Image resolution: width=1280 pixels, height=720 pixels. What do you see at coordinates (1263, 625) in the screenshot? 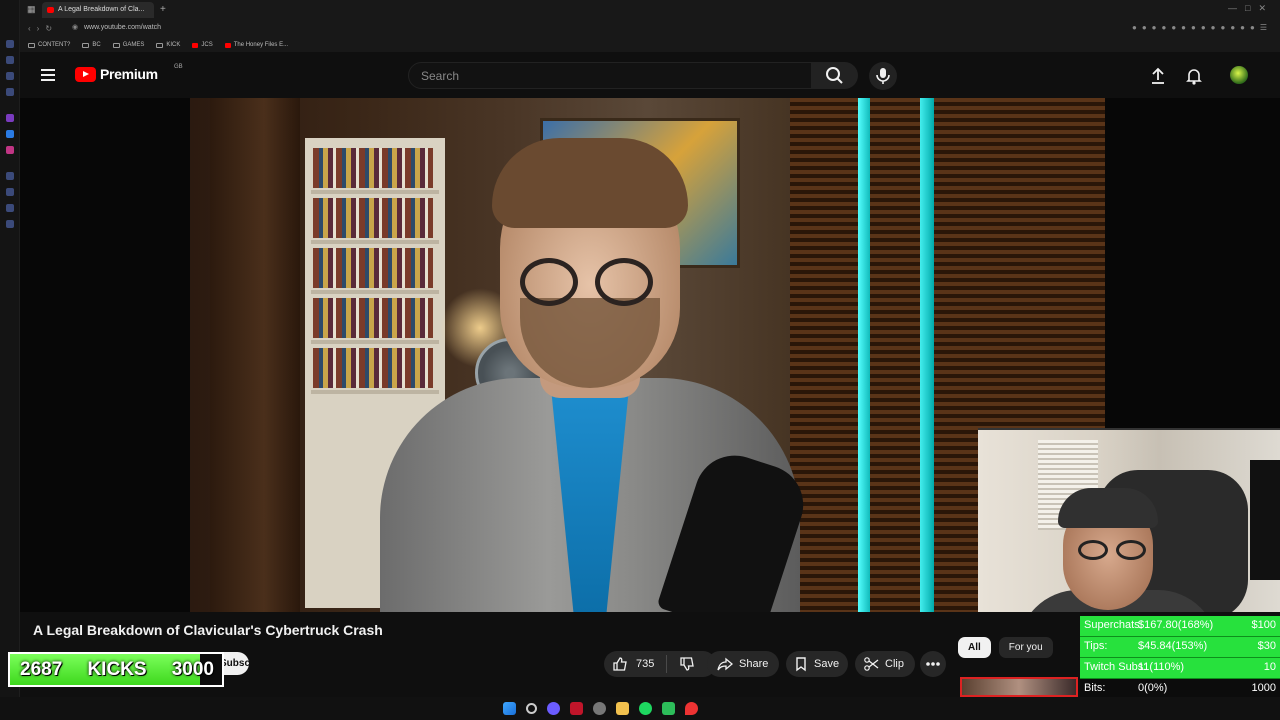
I see `goal-target: $100` at bounding box center [1263, 625].